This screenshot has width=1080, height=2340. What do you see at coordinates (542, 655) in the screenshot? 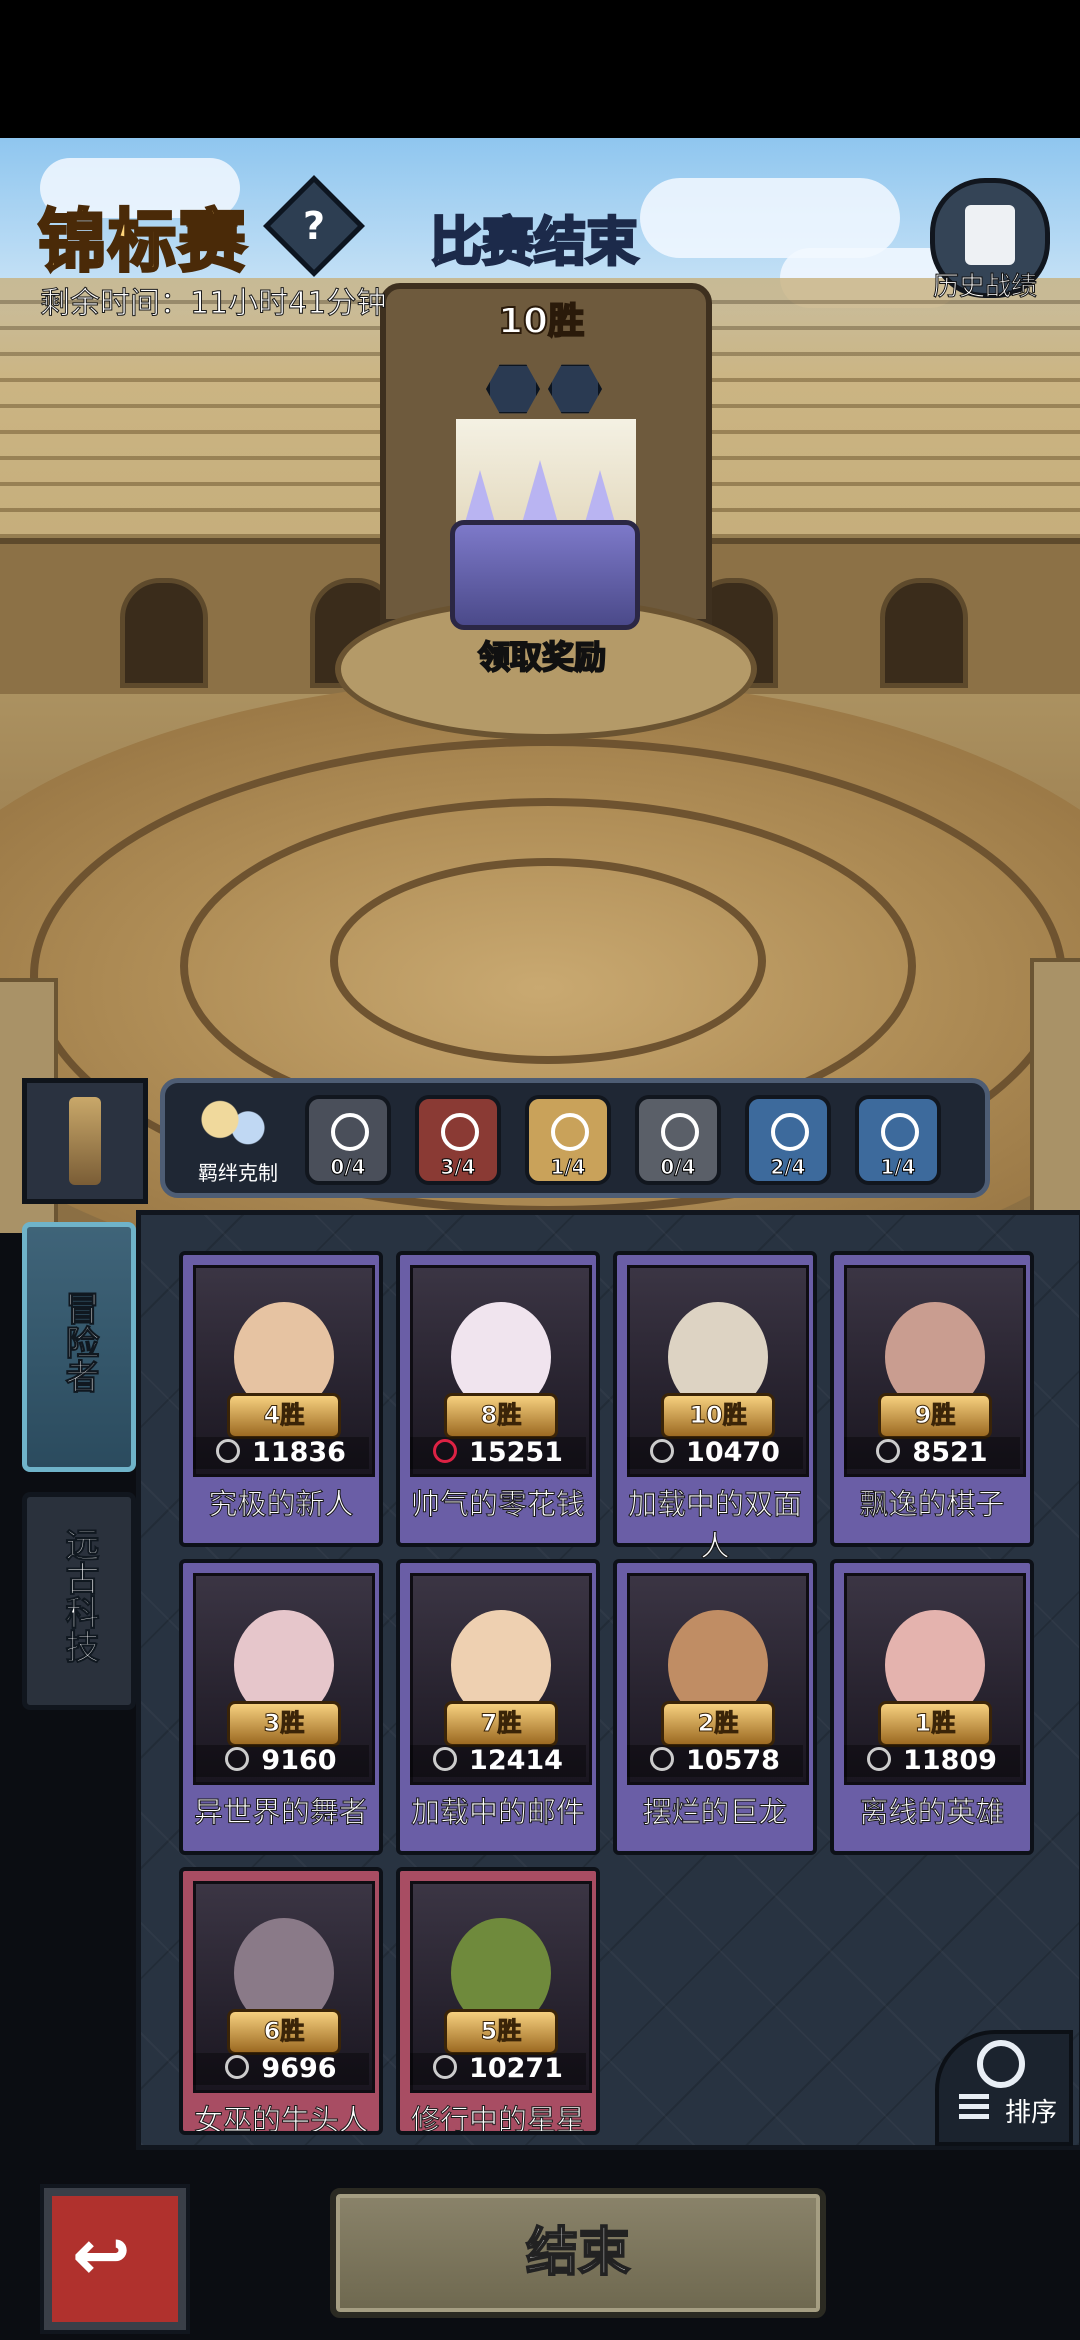
I see `claim-reward-label: 领取奖励` at bounding box center [542, 655].